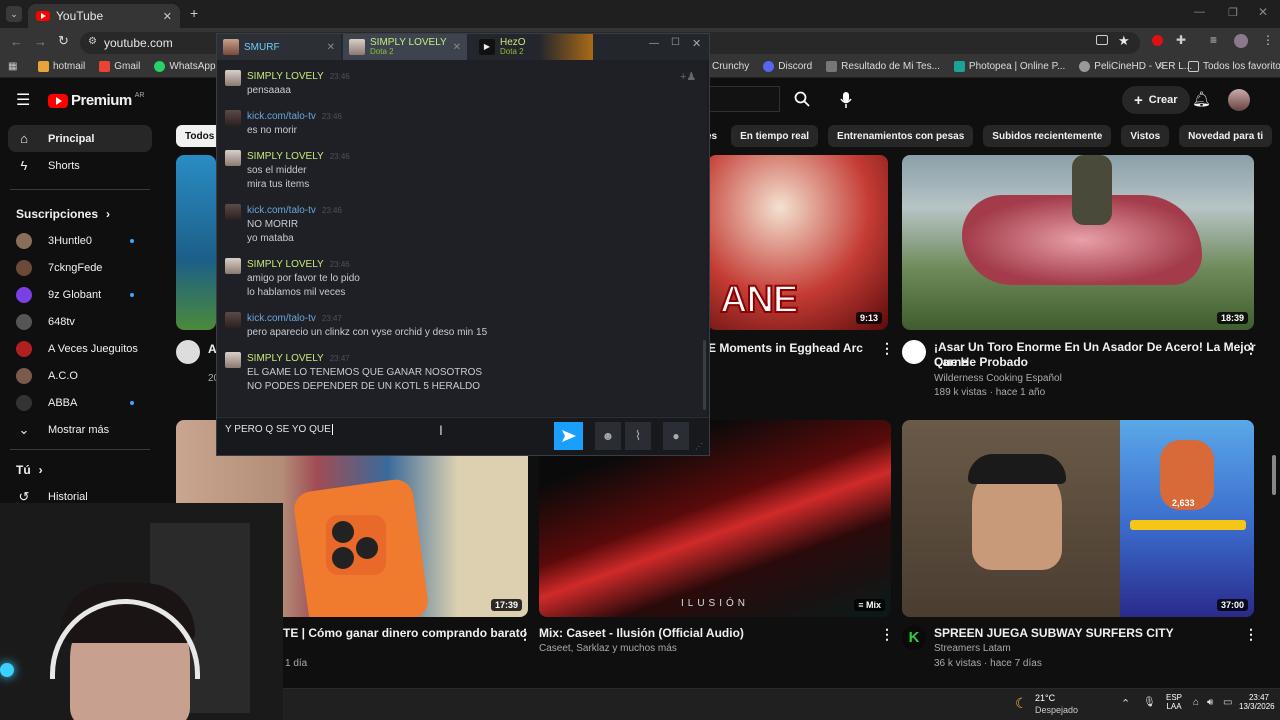 The image size is (1280, 720). I want to click on sidebar-you-header: Tú ›, so click(80, 469).